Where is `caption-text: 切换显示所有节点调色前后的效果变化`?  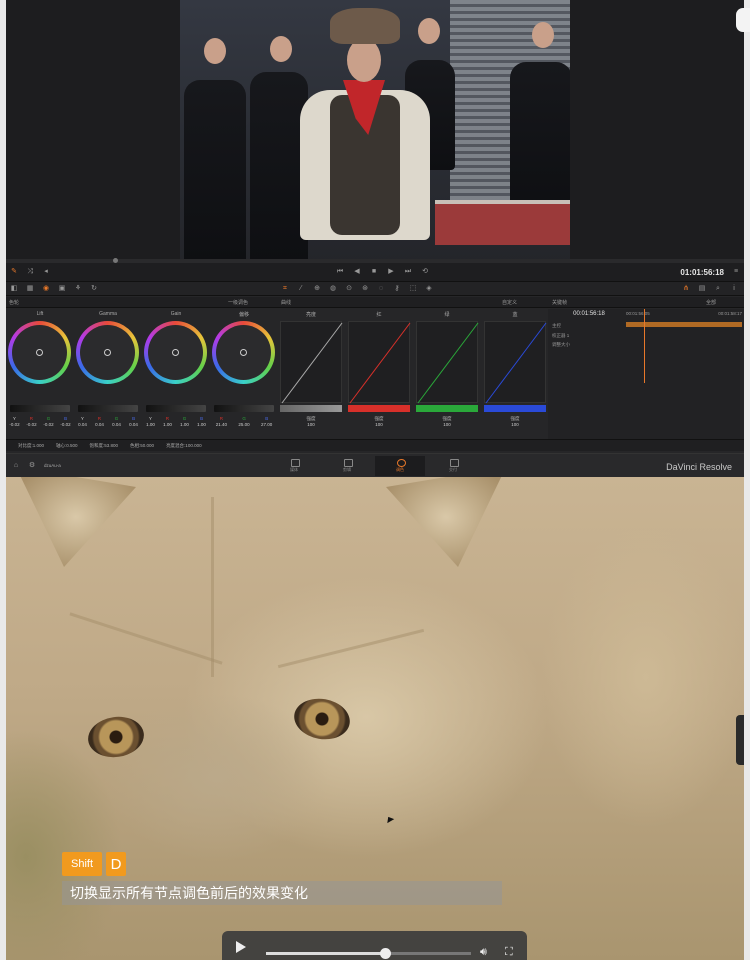 caption-text: 切换显示所有节点调色前后的效果变化 is located at coordinates (282, 893).